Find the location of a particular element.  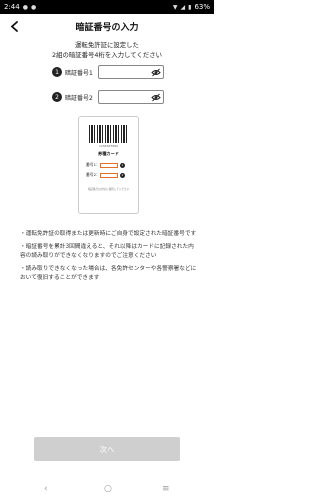

pin-field-2-row: 2 暗証番号2 is located at coordinates (109, 100).